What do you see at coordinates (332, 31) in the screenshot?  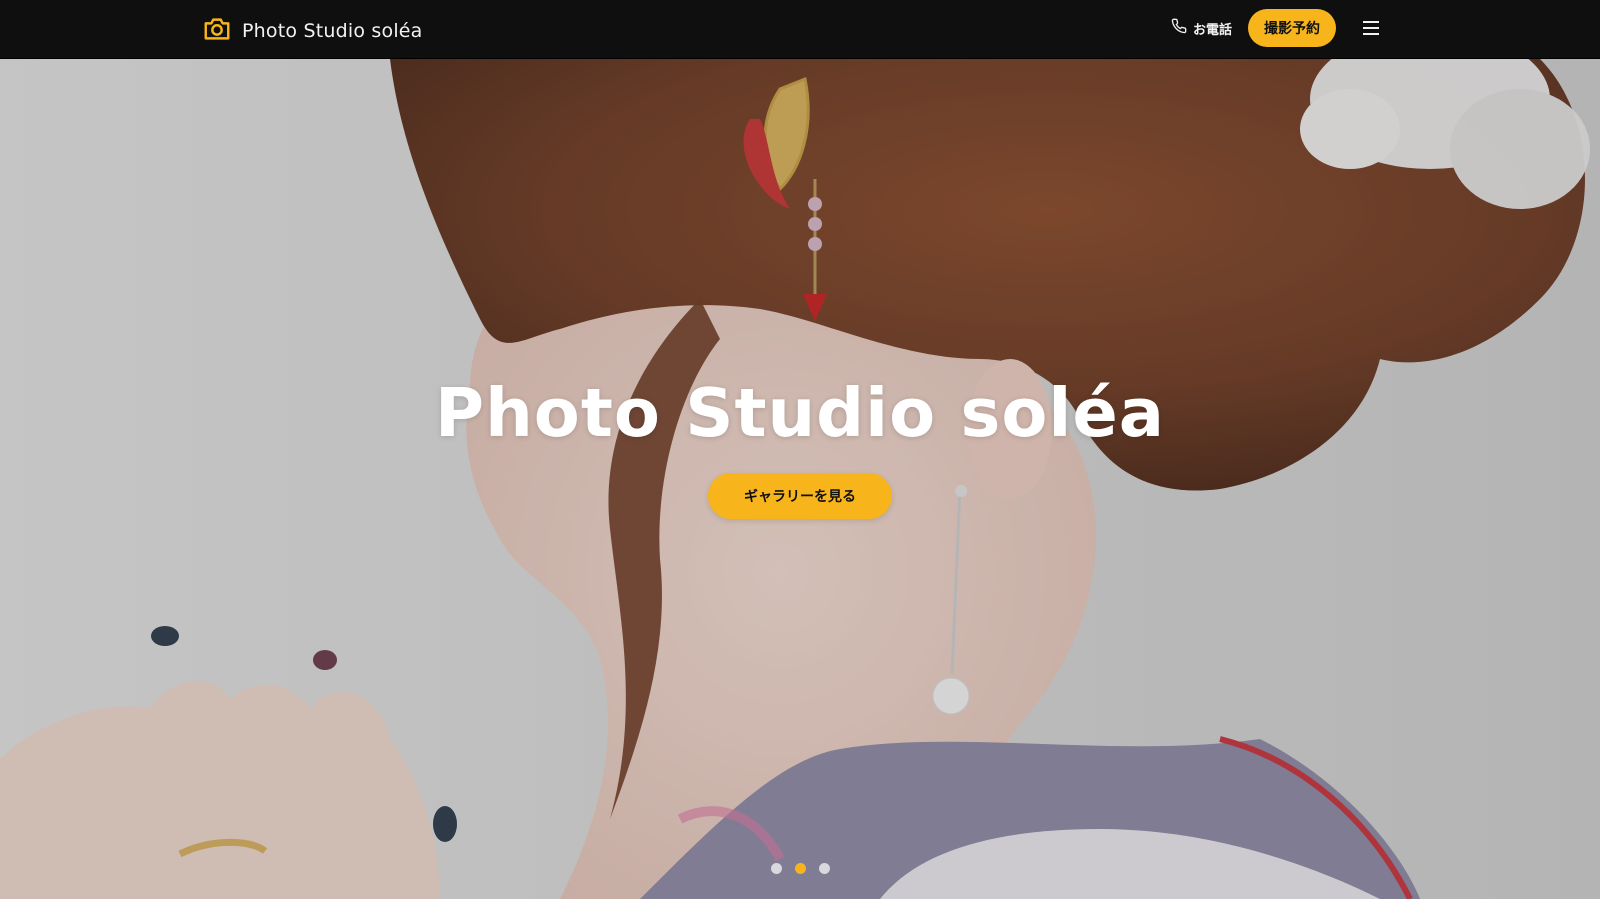 I see `brand-name: Photo Studio soléa` at bounding box center [332, 31].